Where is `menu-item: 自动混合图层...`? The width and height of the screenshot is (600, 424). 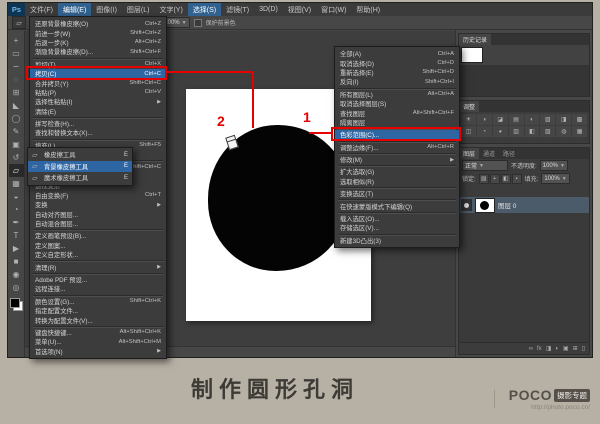 menu-item: 自动混合图层... is located at coordinates (98, 223).